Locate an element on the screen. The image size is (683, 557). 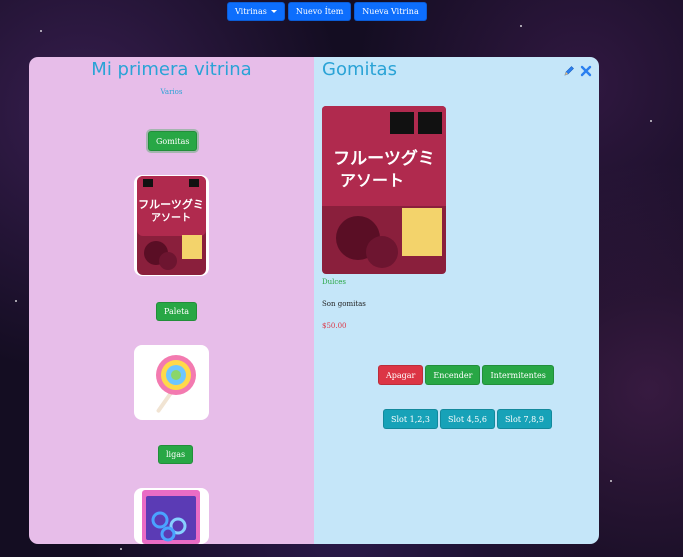
slot-controls: Slot 1,2,3 Slot 4,5,6 Slot 7,8,9 is located at coordinates (467, 419).